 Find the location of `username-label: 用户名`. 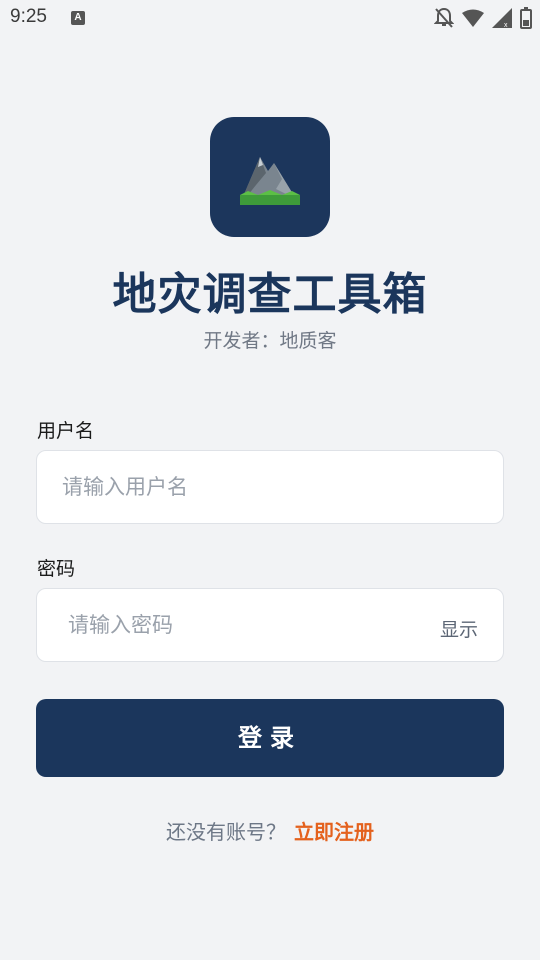

username-label: 用户名 is located at coordinates (66, 431).